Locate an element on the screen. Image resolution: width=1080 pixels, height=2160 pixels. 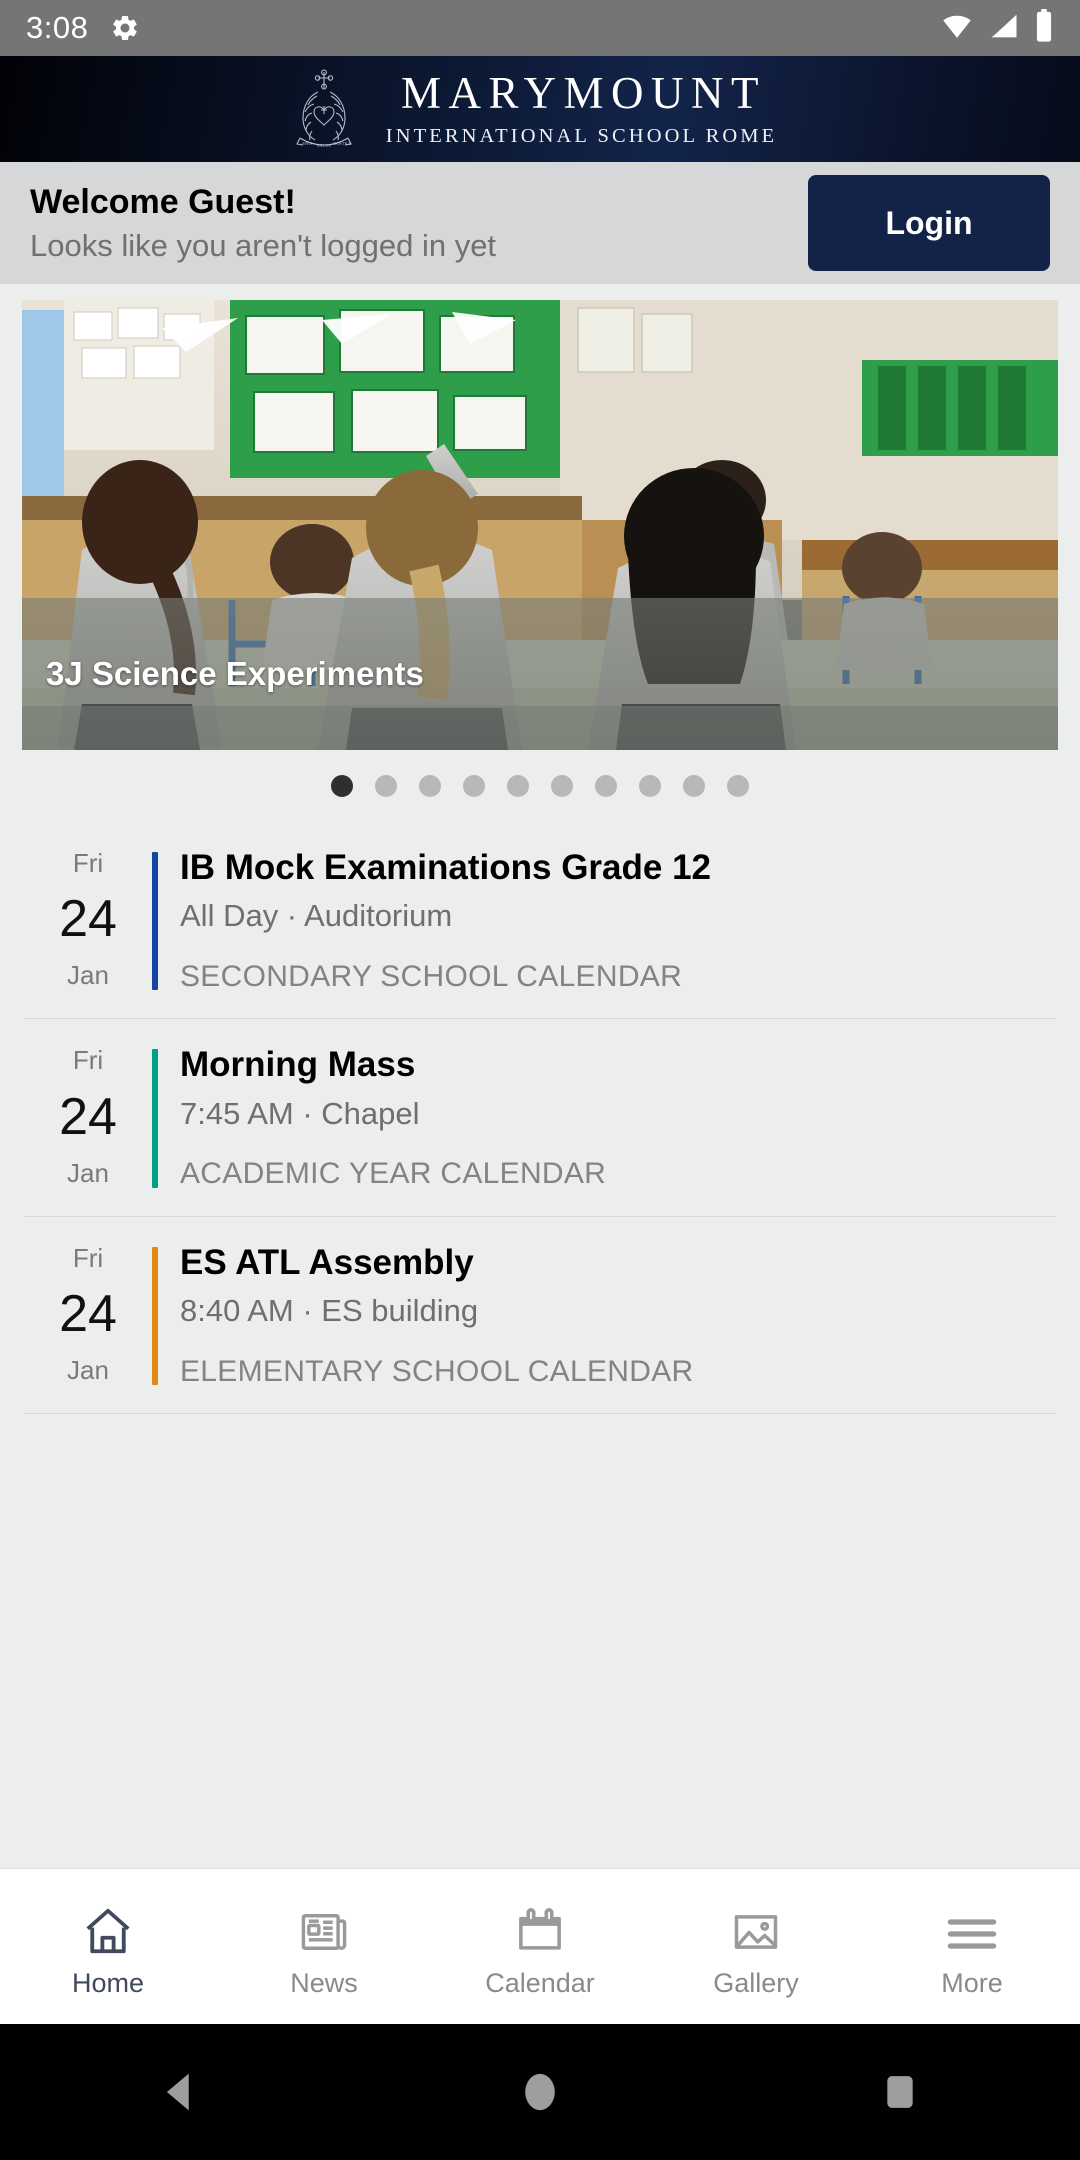
home-icon is located at coordinates (108, 1927).